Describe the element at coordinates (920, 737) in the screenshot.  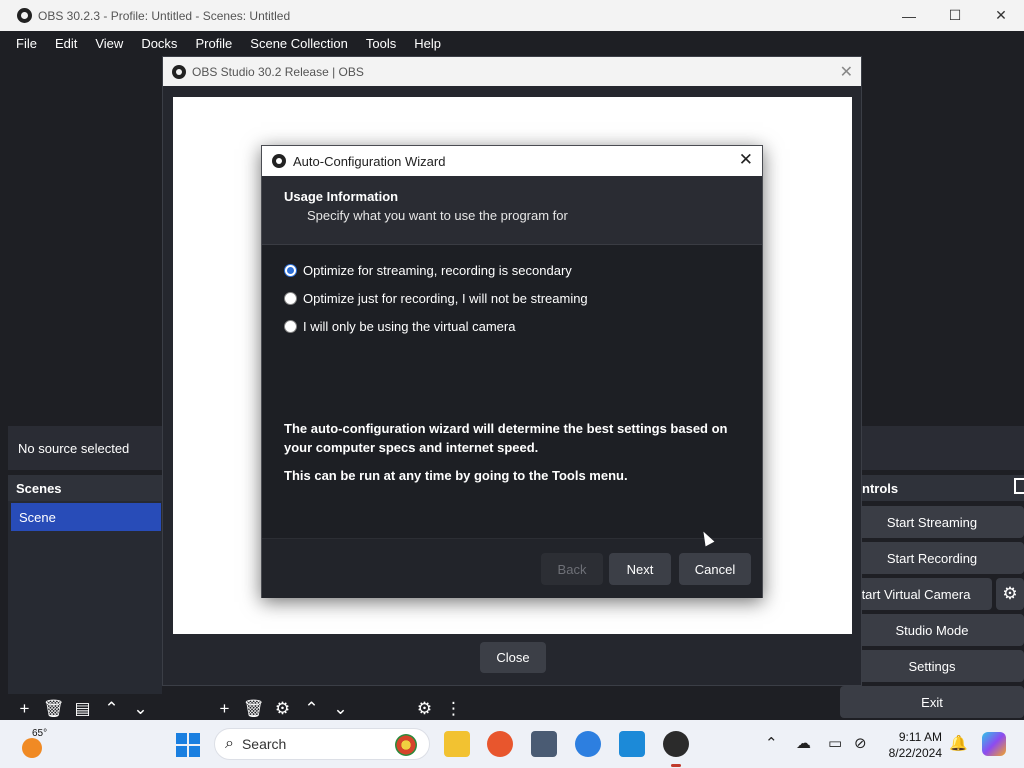
I see `clock-time: 9:11 AM` at that location.